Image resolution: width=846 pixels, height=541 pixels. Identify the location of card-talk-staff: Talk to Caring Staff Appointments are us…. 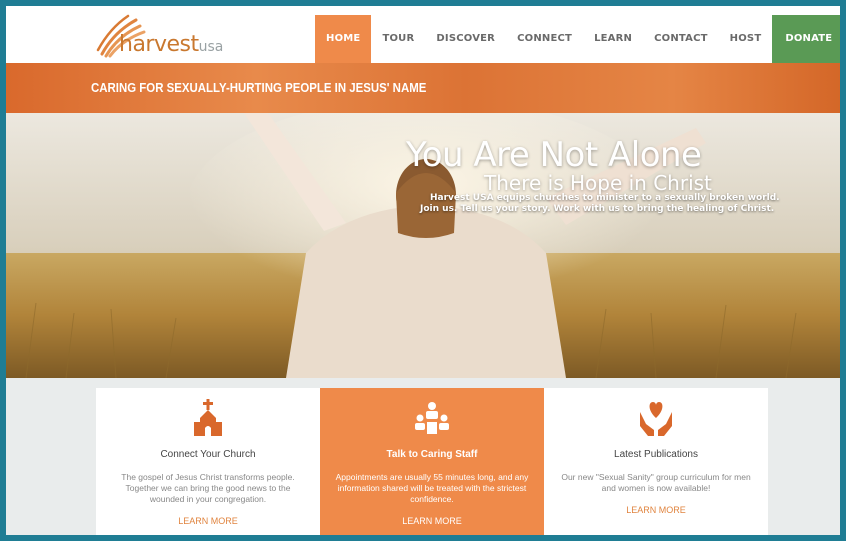
(432, 461).